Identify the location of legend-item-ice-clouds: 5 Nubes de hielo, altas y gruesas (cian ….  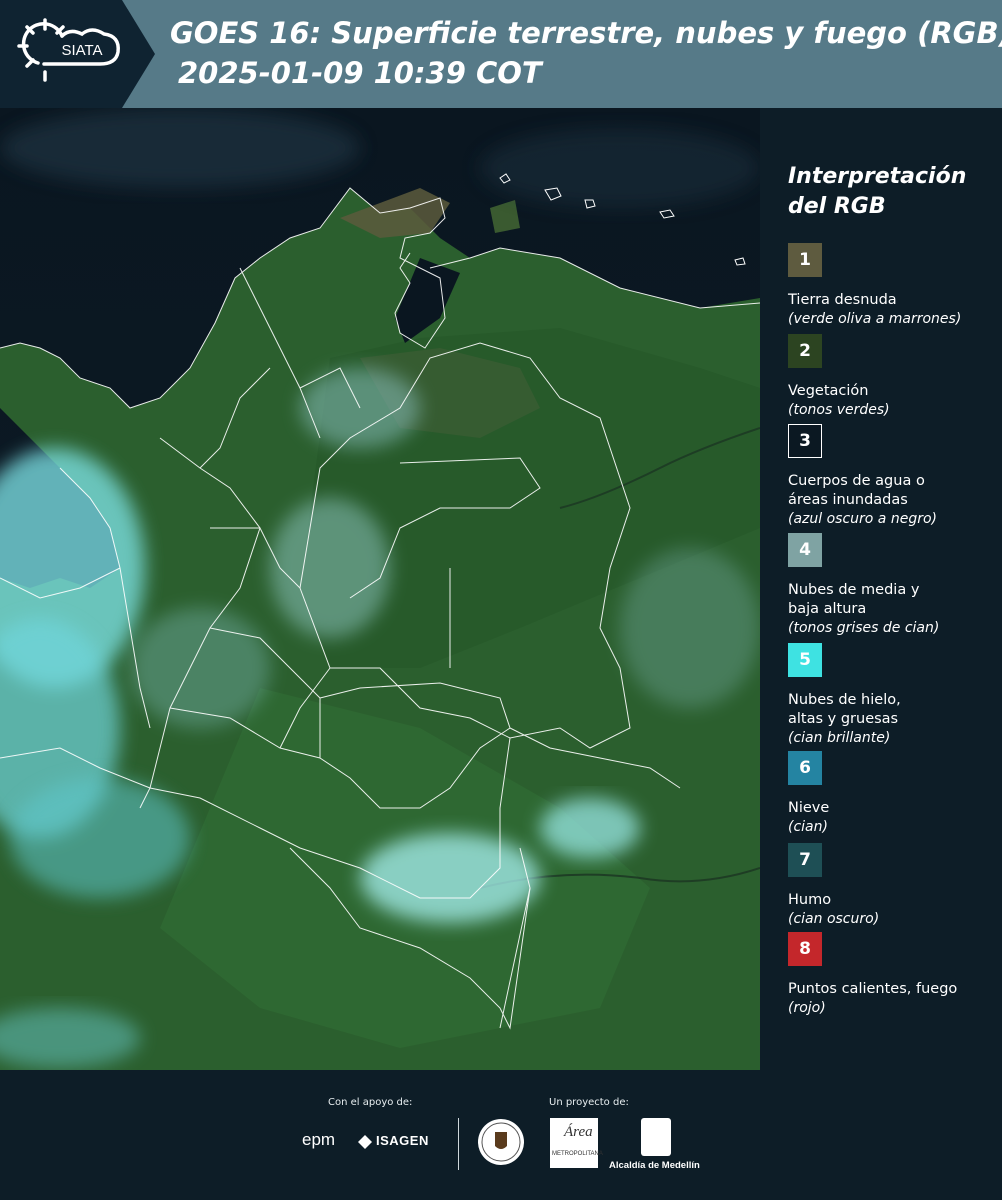
(893, 695).